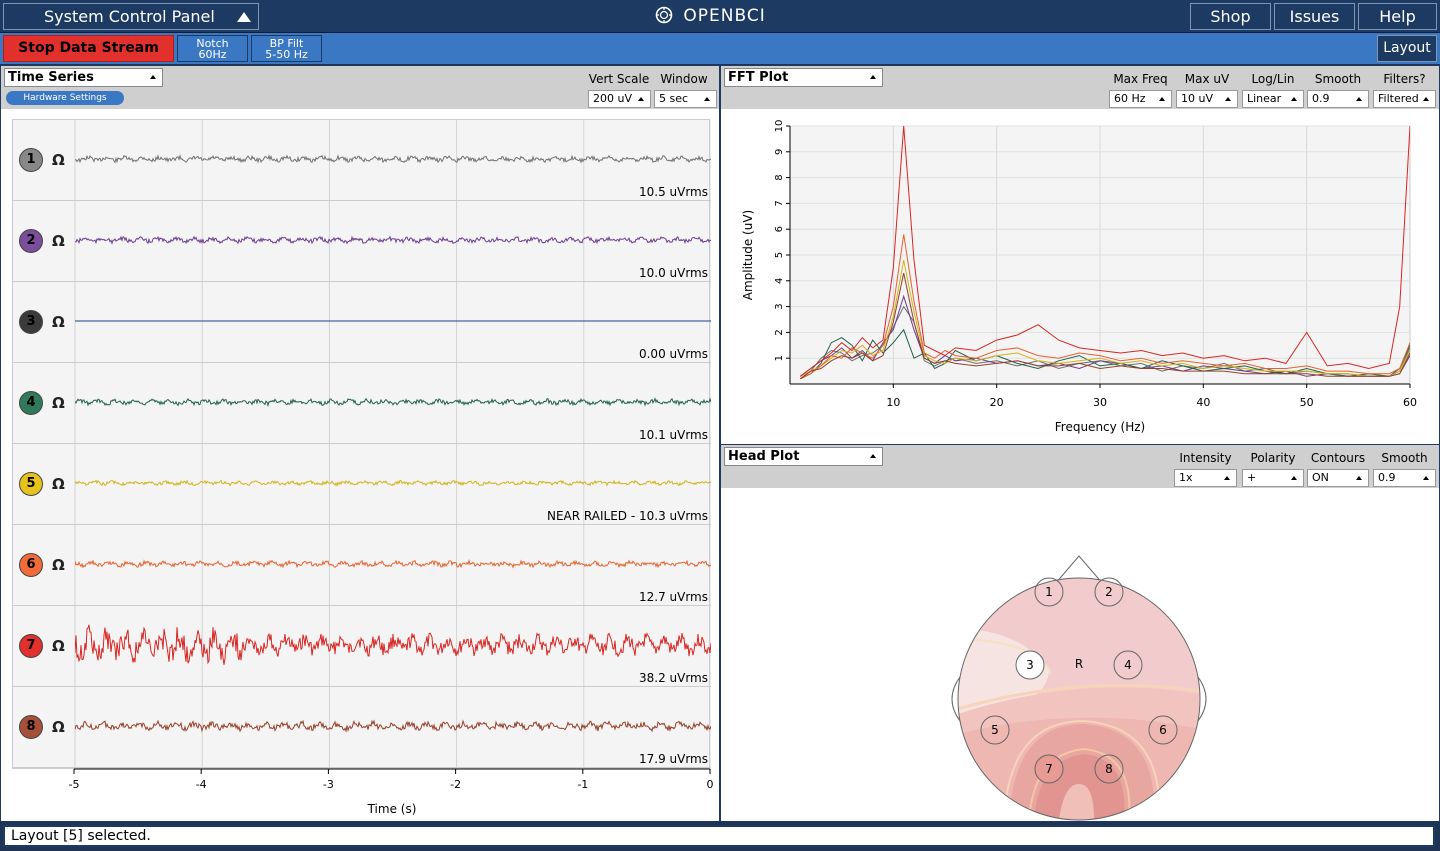 This screenshot has width=1440, height=851. I want to click on fft-control-dropdown-3: 0.9, so click(1338, 99).